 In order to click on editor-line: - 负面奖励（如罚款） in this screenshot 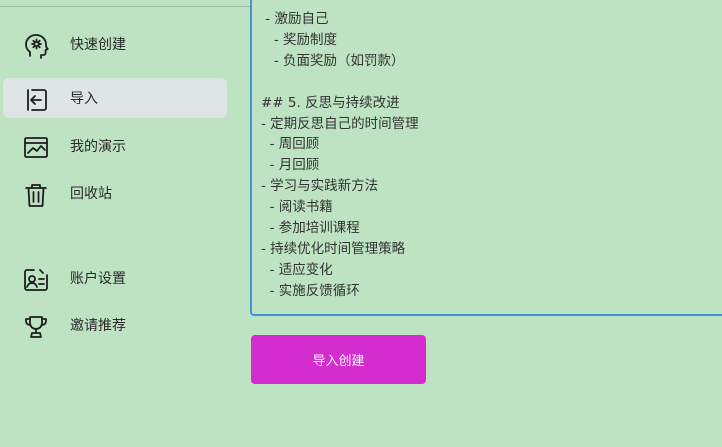, I will do `click(333, 60)`.